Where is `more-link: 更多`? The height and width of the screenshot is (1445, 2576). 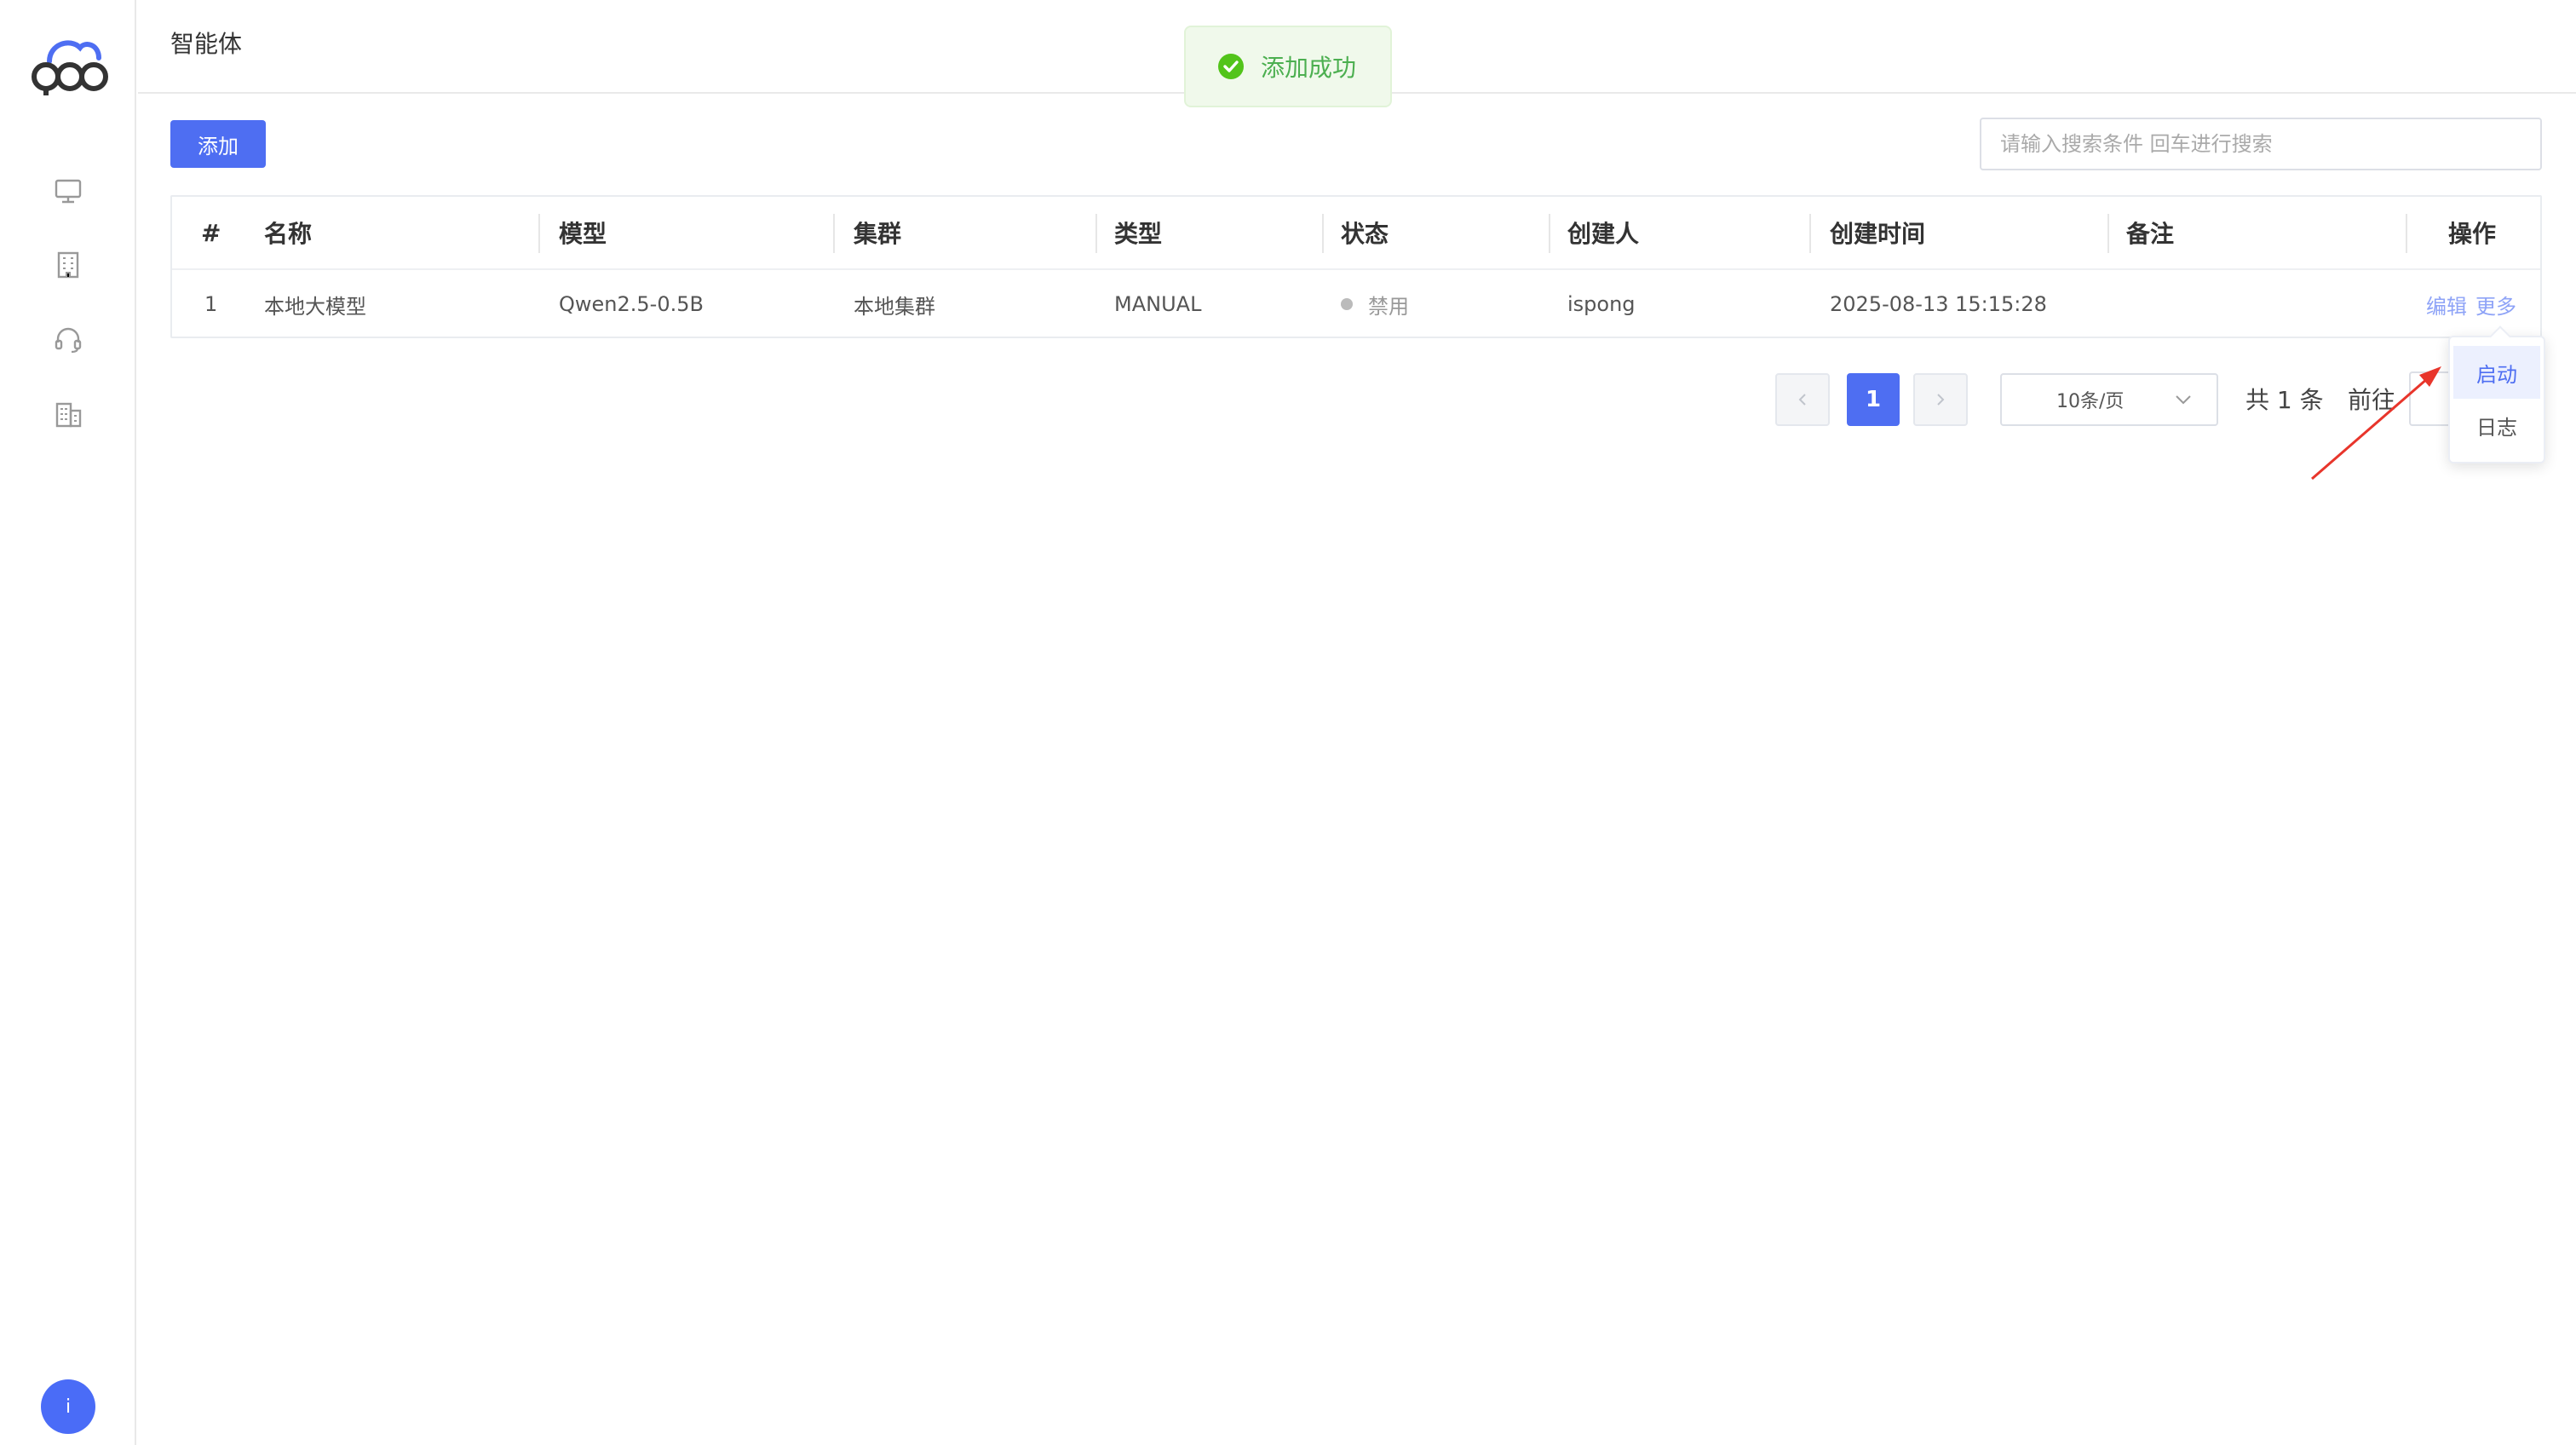 more-link: 更多 is located at coordinates (2496, 305).